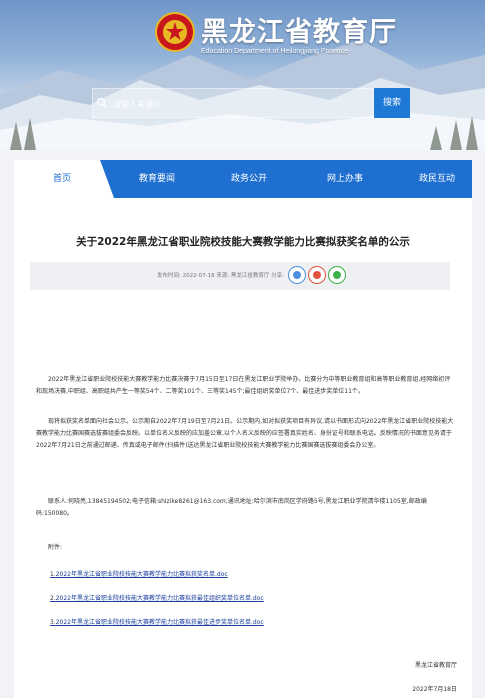  Describe the element at coordinates (297, 275) in the screenshot. I see `qq-icon` at that location.